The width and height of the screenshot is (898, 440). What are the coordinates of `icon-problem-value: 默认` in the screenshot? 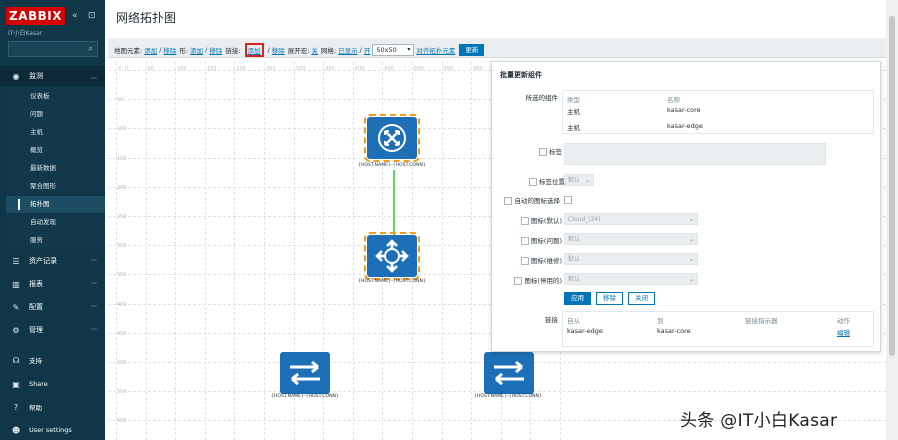 It's located at (574, 239).